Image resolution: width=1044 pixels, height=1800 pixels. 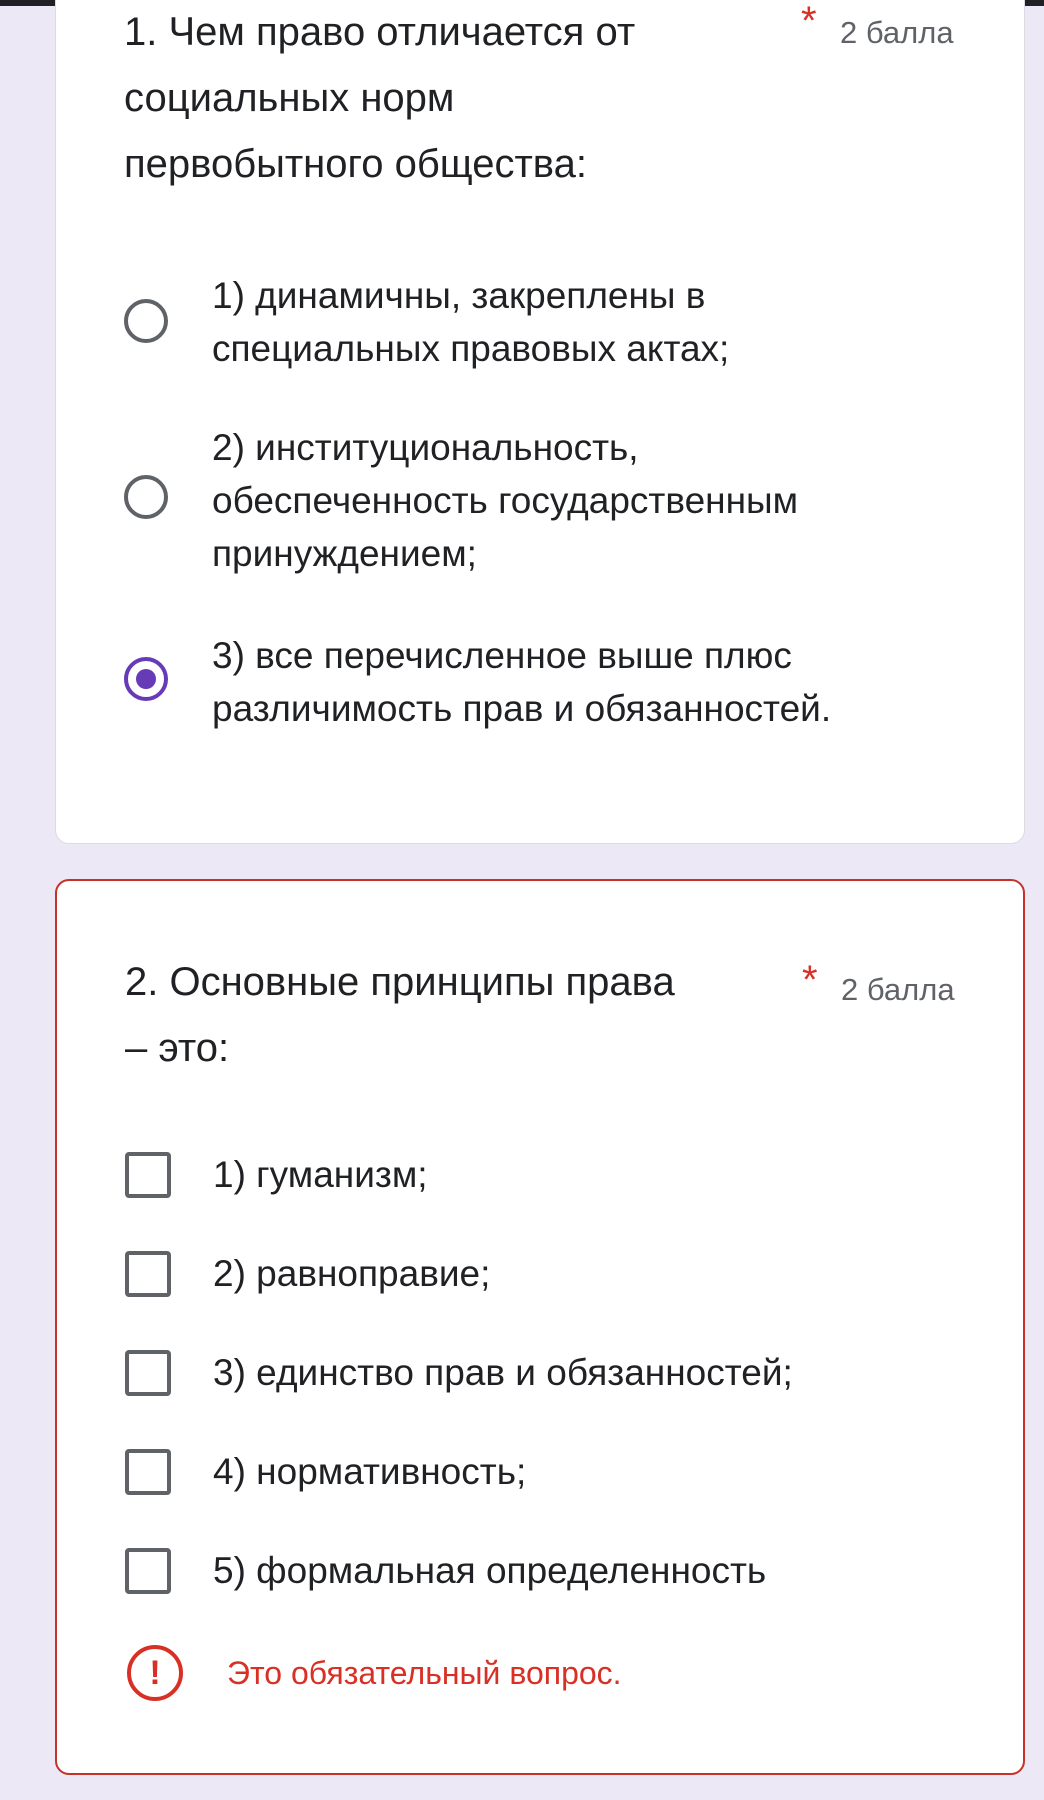 I want to click on option-label: 4) нормативность;, so click(x=370, y=1471).